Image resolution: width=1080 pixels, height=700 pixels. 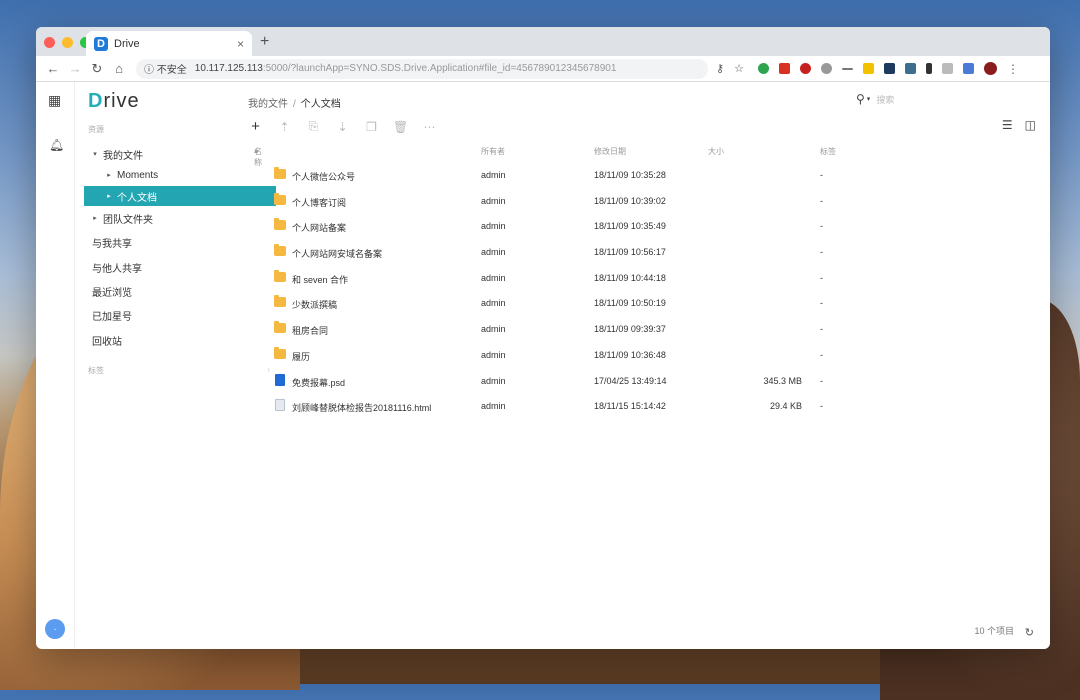 I want to click on file-name: 少数派撰稿, so click(x=314, y=304).